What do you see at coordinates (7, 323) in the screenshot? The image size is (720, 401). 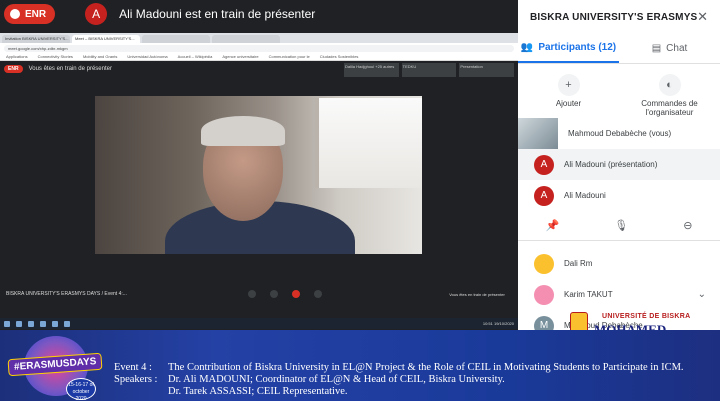 I see `windows-icon` at bounding box center [7, 323].